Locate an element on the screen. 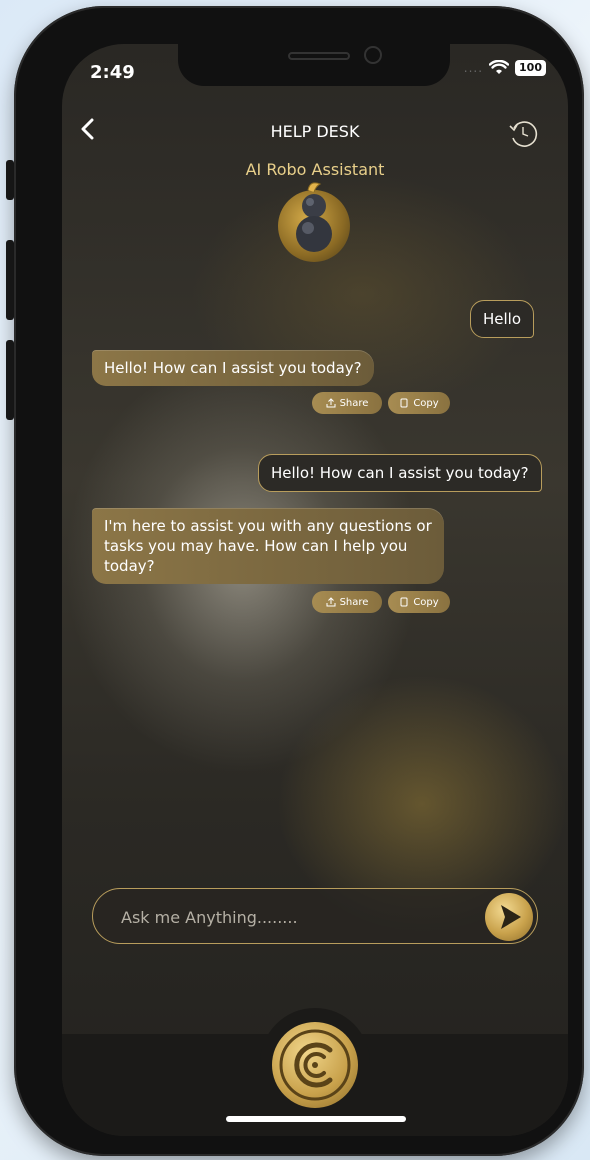 The height and width of the screenshot is (1160, 590). bot-message: Hello! How can I assist you today? is located at coordinates (233, 368).